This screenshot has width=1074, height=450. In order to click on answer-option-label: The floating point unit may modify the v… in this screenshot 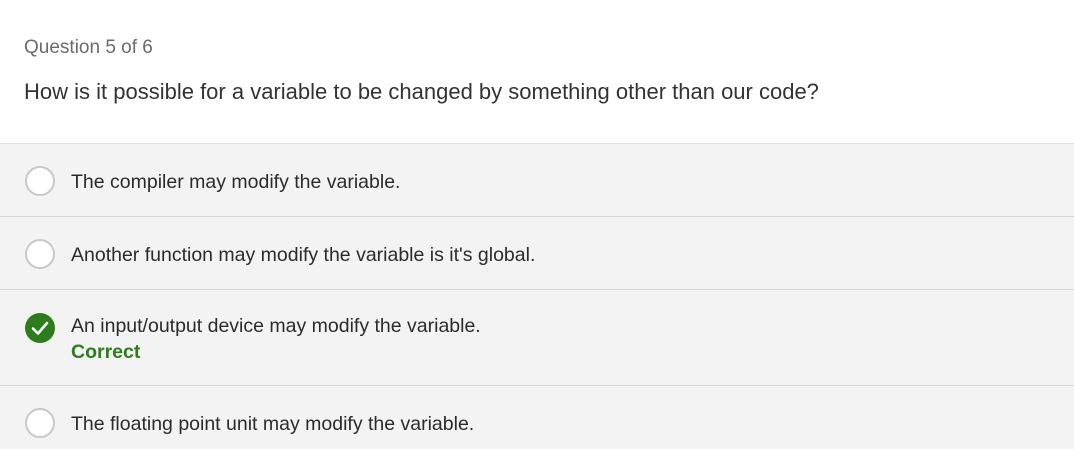, I will do `click(273, 424)`.